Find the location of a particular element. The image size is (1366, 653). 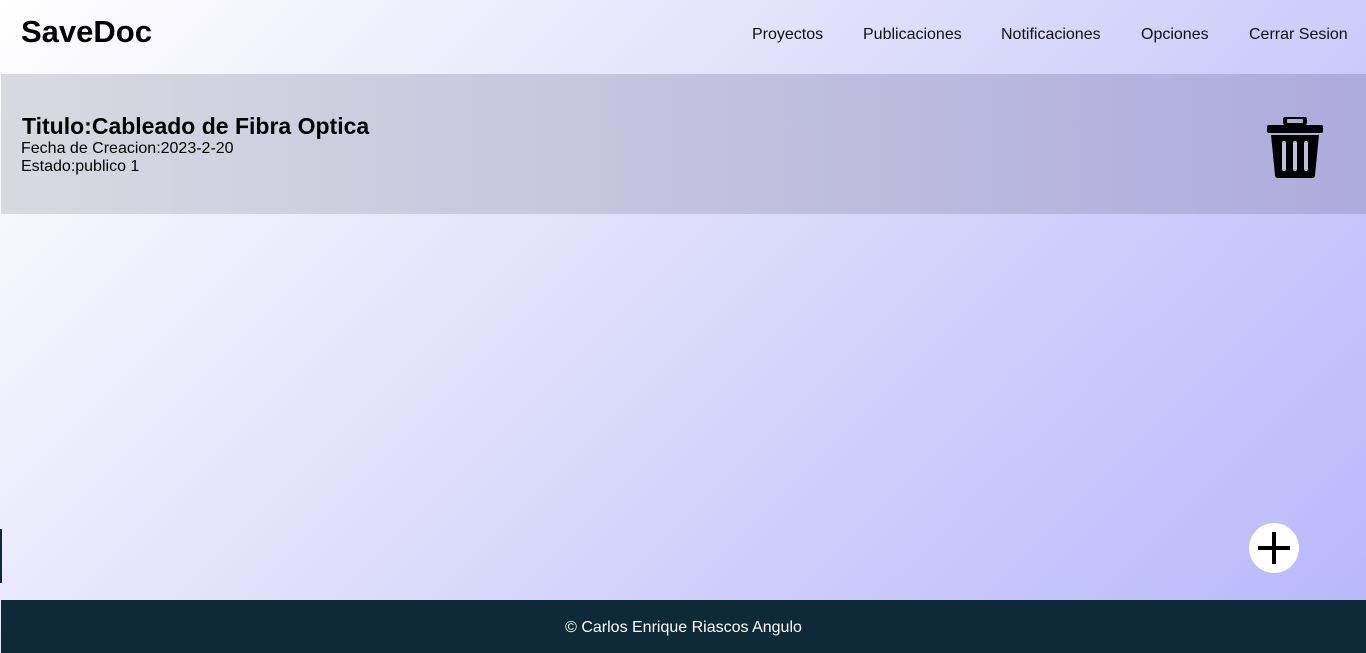

footer-copyright: © Carlos Enrique Riascos Angulo is located at coordinates (683, 627).